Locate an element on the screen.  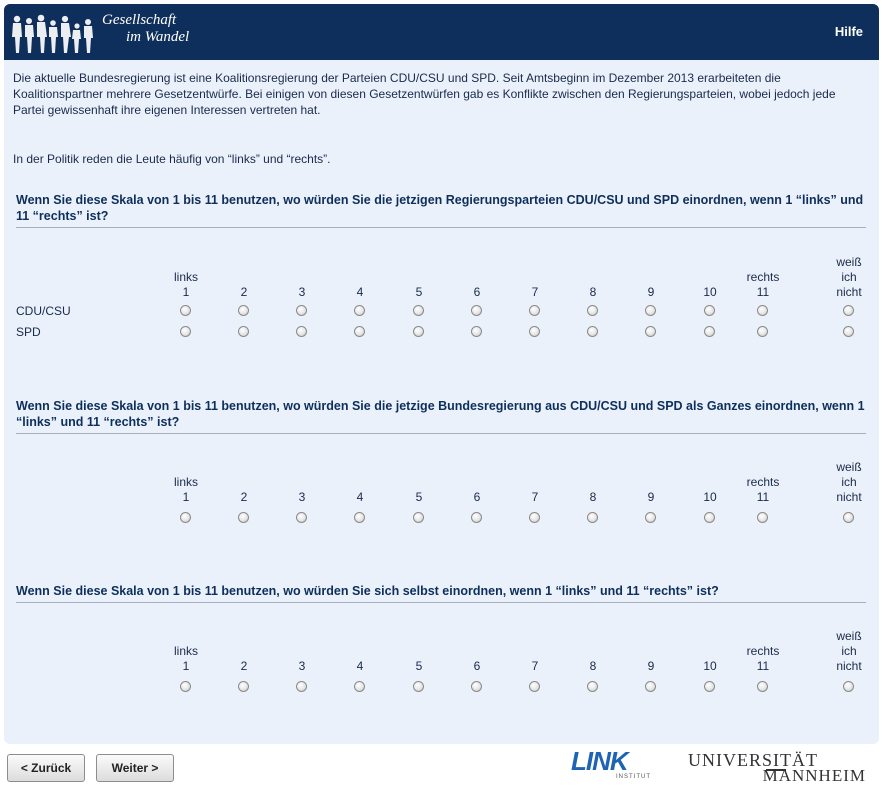
scale-header-3: 3 is located at coordinates (302, 285).